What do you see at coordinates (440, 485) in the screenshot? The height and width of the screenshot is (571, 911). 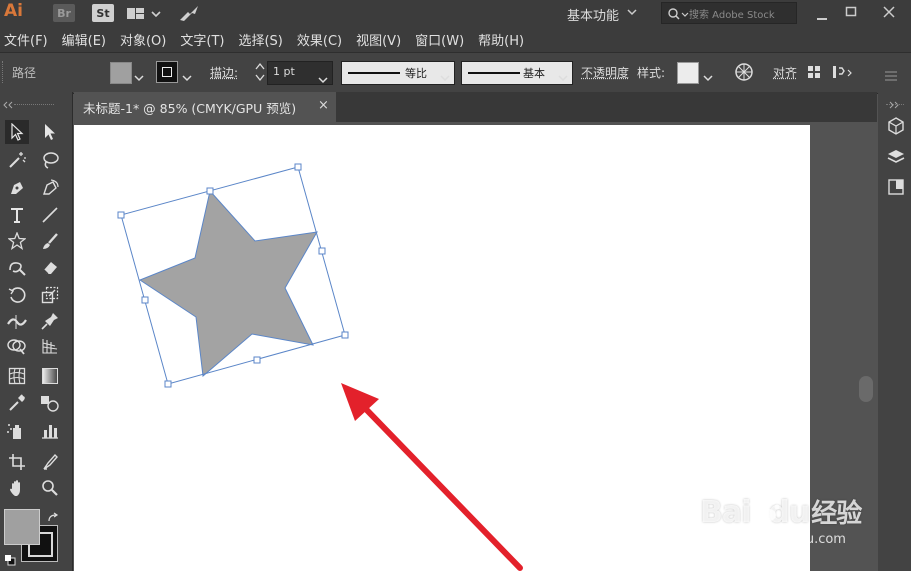 I see `annotation-arrow-shaft` at bounding box center [440, 485].